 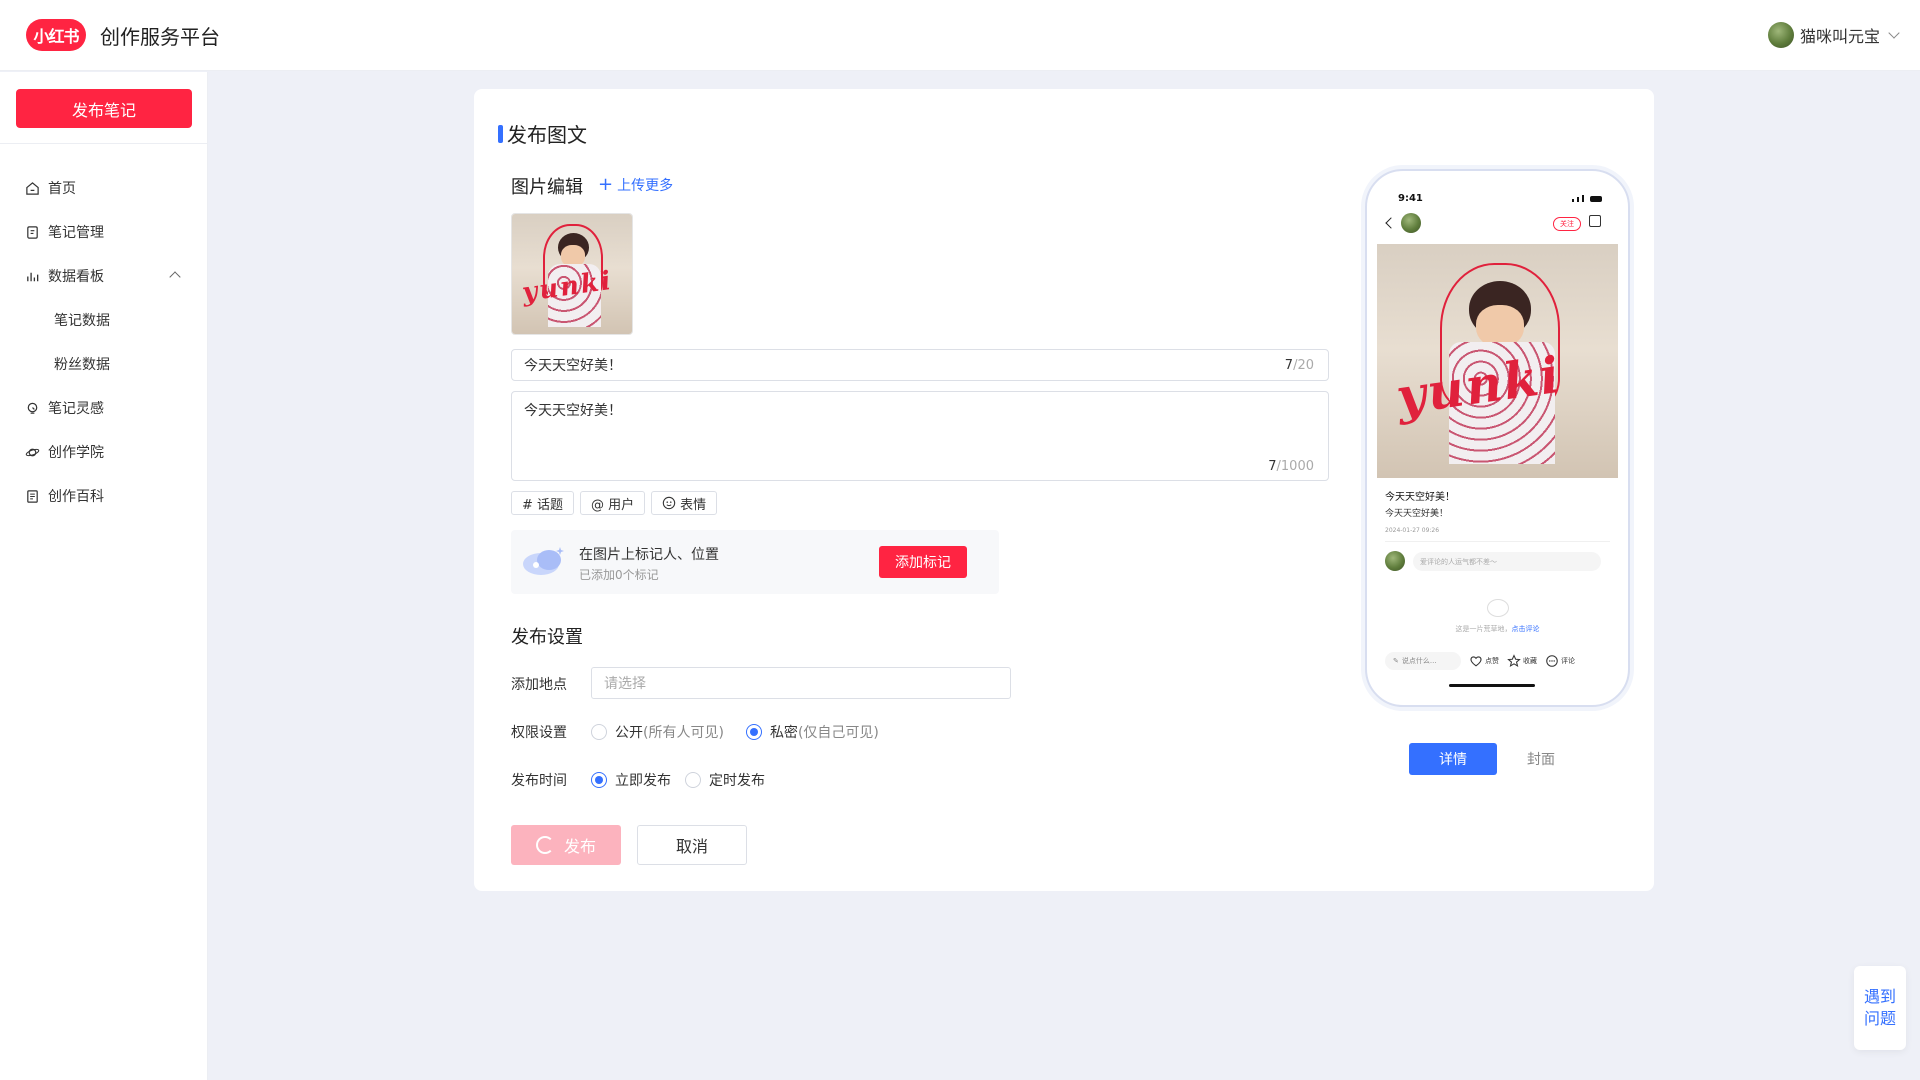 I want to click on preview-action-bar: ✎ 说点什么... 点赞 收藏 评论, so click(x=1497, y=661).